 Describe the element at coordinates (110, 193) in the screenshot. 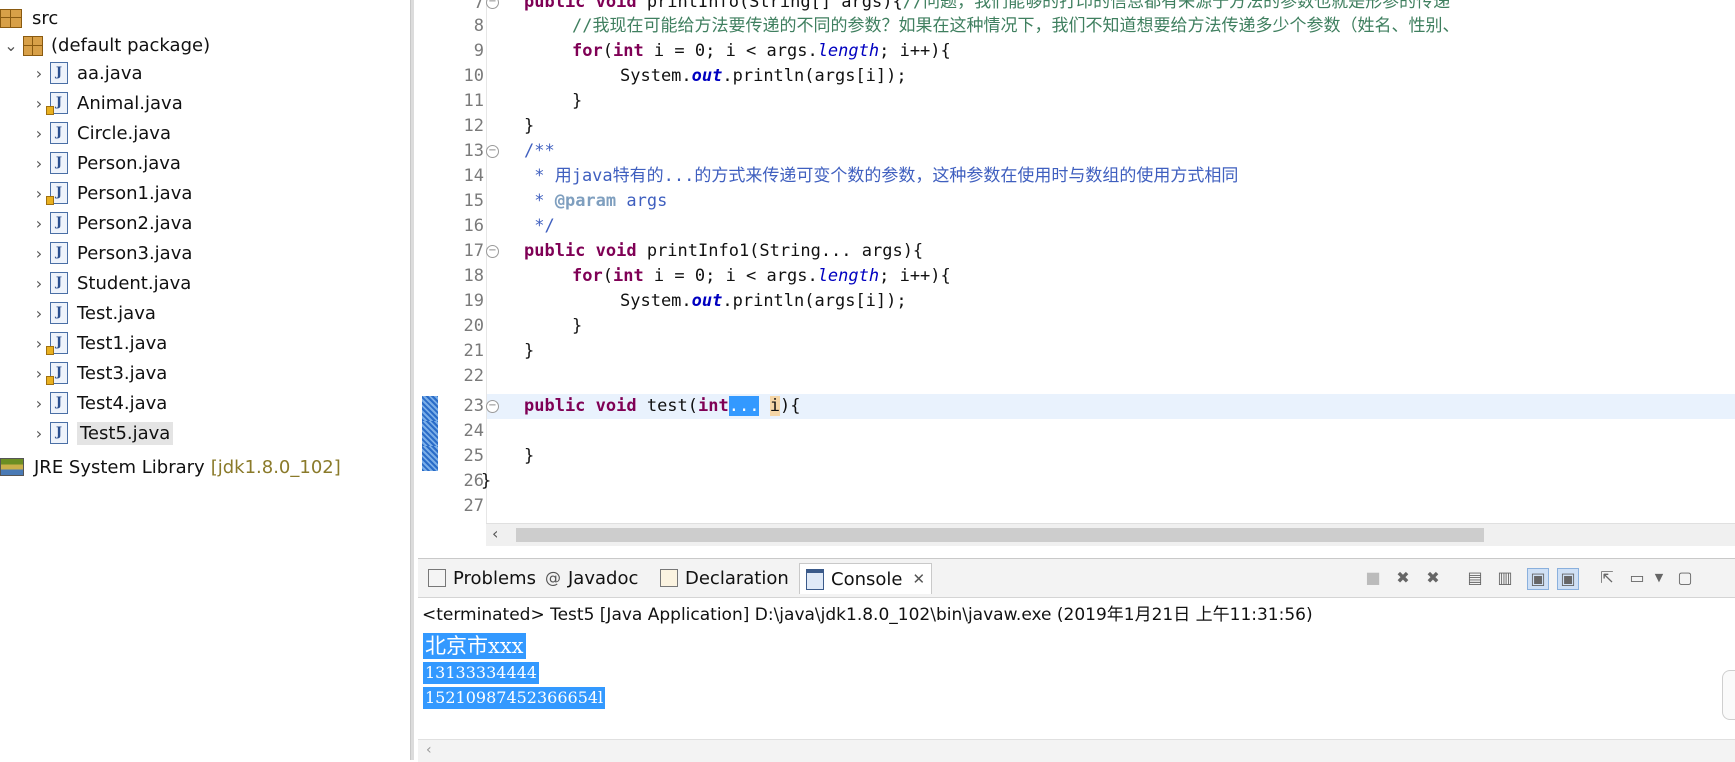

I see `tree-item-file: › J Person1.java` at that location.